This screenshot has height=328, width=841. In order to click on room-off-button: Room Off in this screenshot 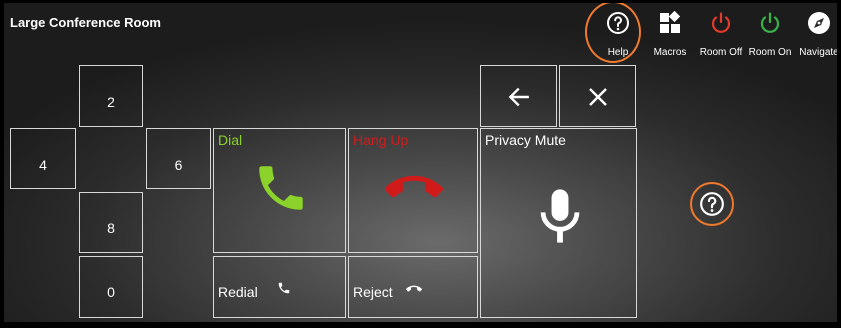, I will do `click(721, 33)`.